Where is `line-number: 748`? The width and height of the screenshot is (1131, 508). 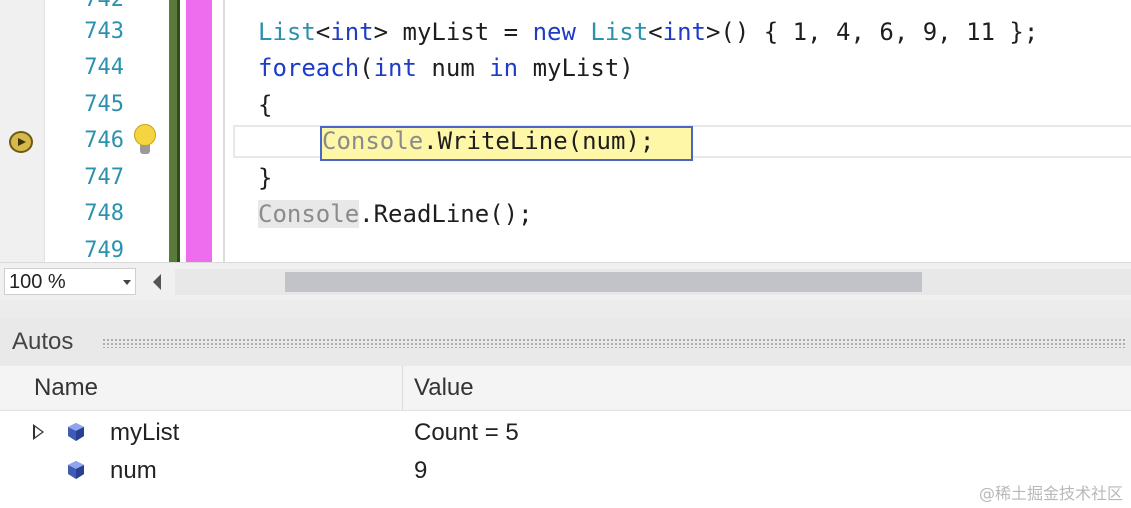
line-number: 748 is located at coordinates (104, 213).